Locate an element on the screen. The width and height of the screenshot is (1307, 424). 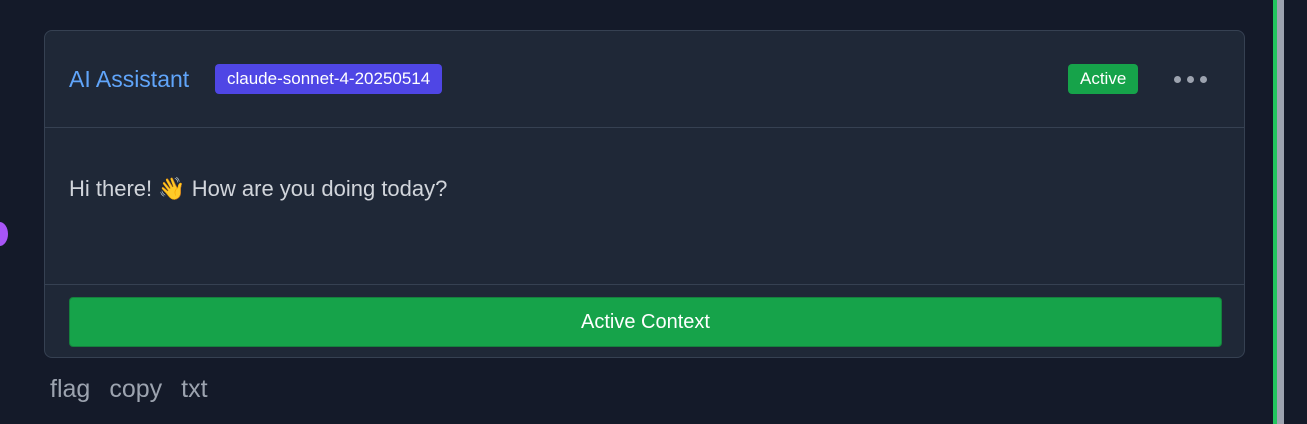
status-badge: Active is located at coordinates (1103, 79).